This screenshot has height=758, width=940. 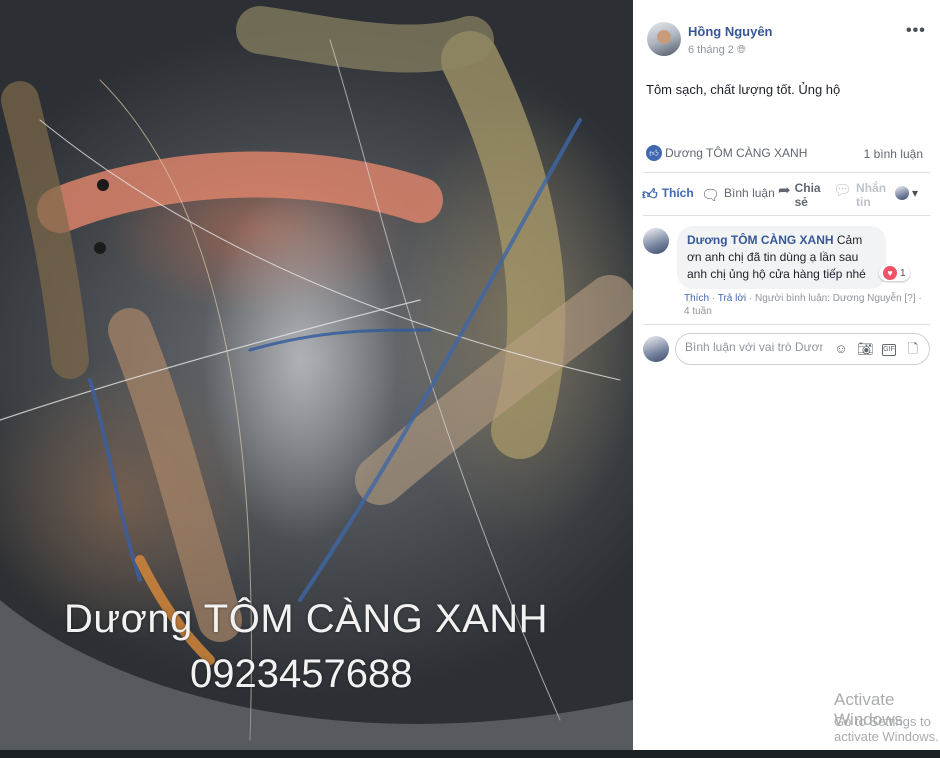 I want to click on globe-icon: 🌐︎, so click(x=741, y=50).